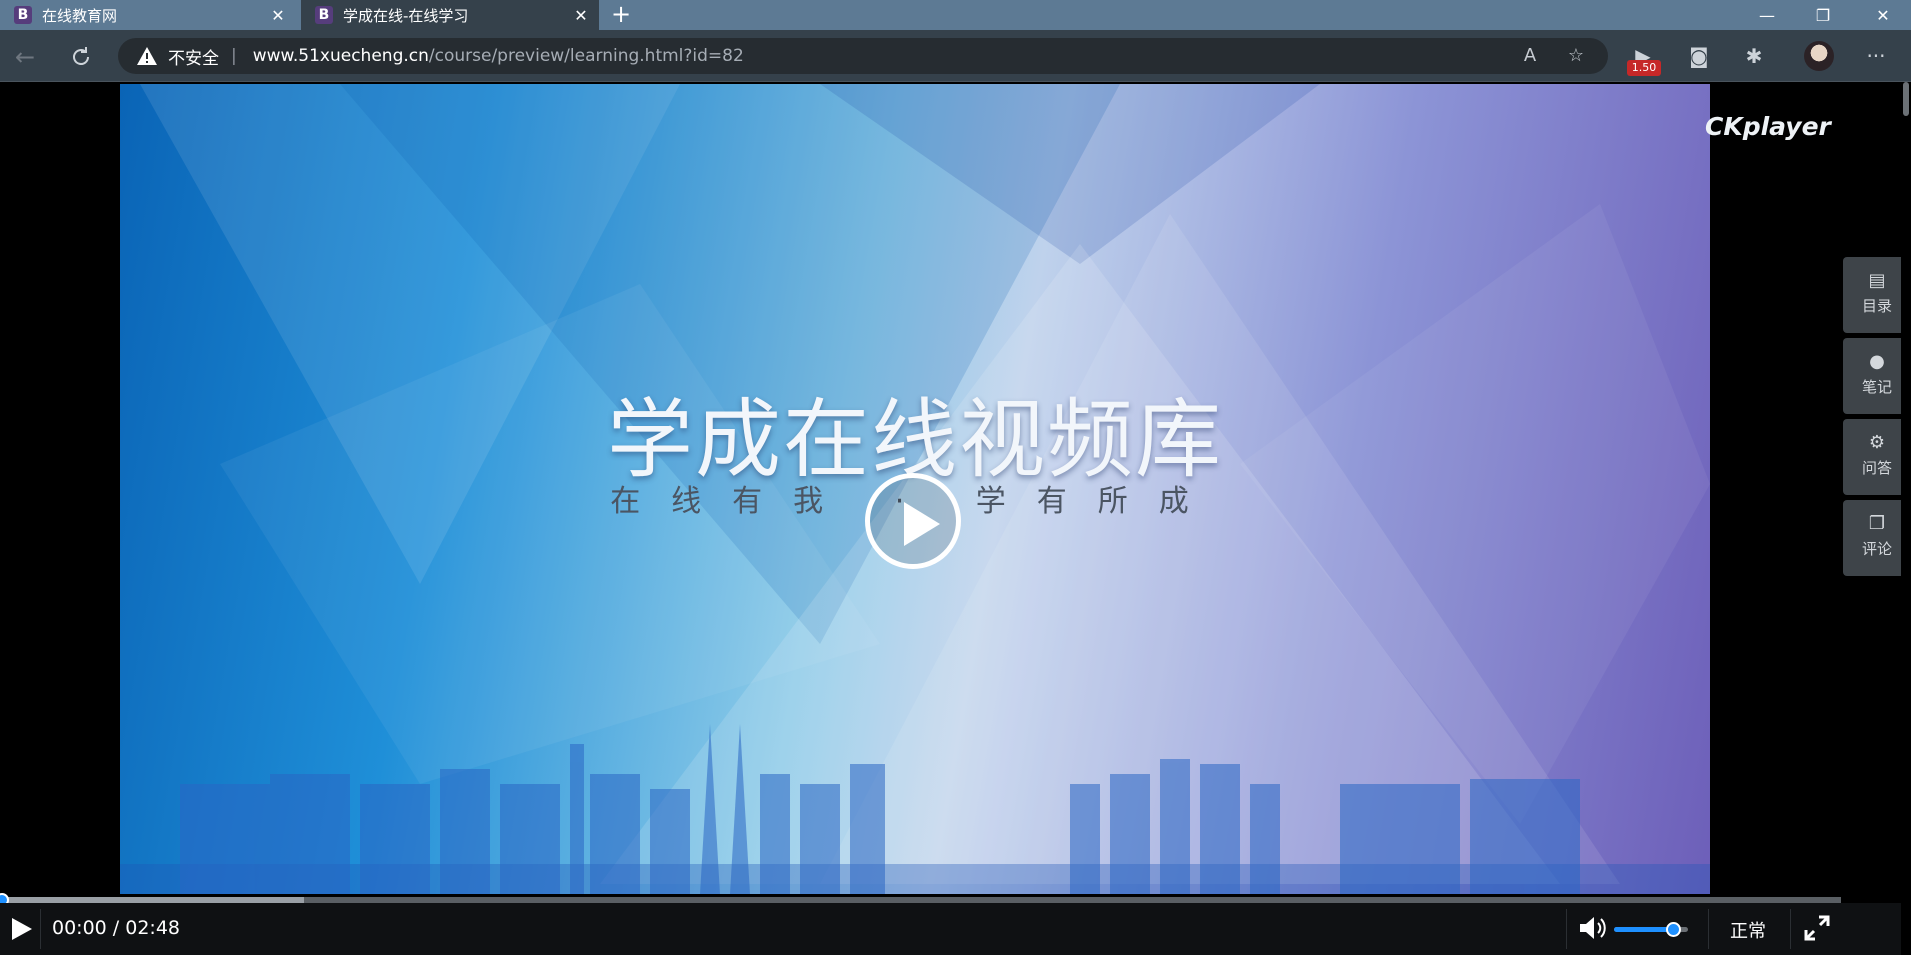  What do you see at coordinates (340, 56) in the screenshot?
I see `url-host: www.51xuecheng.cn` at bounding box center [340, 56].